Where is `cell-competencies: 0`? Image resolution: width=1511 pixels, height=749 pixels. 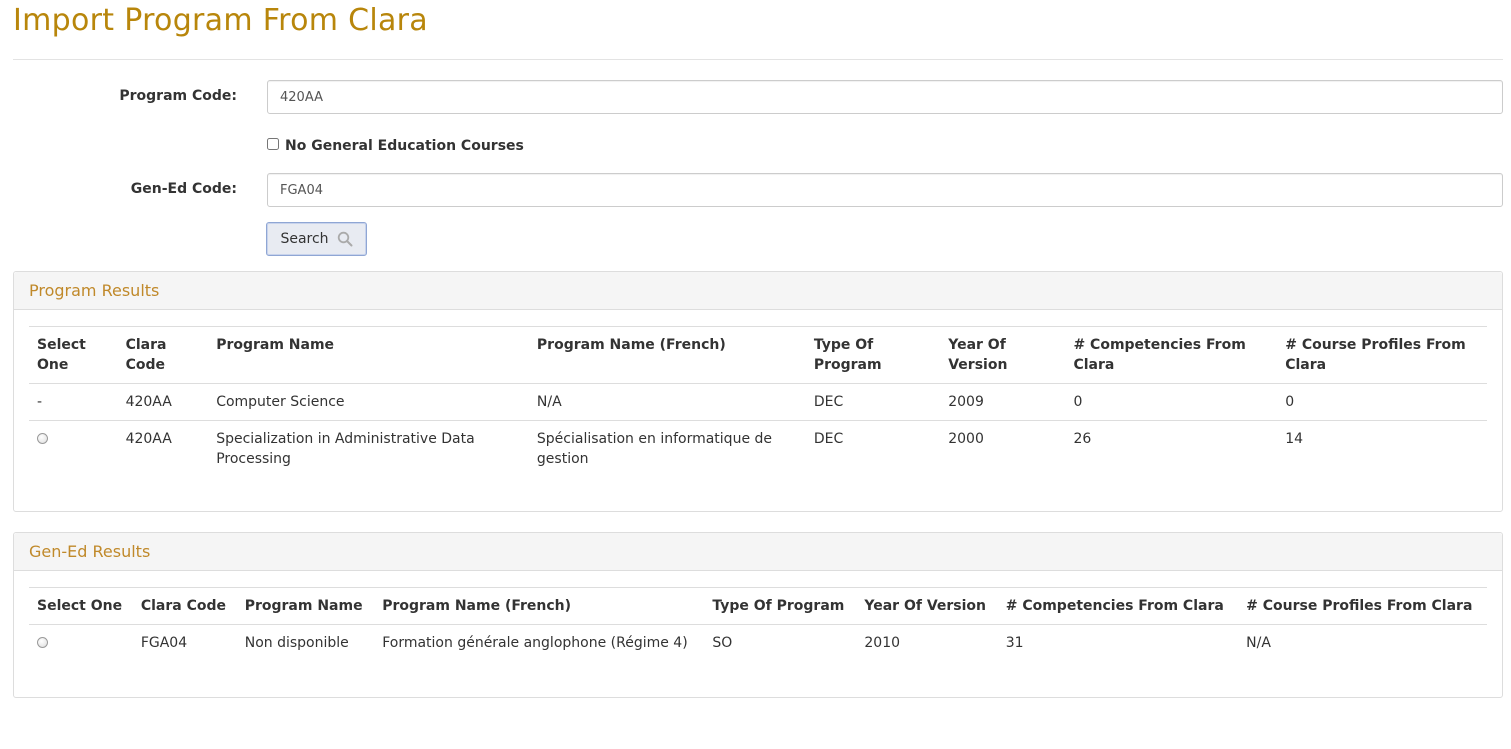 cell-competencies: 0 is located at coordinates (1171, 402).